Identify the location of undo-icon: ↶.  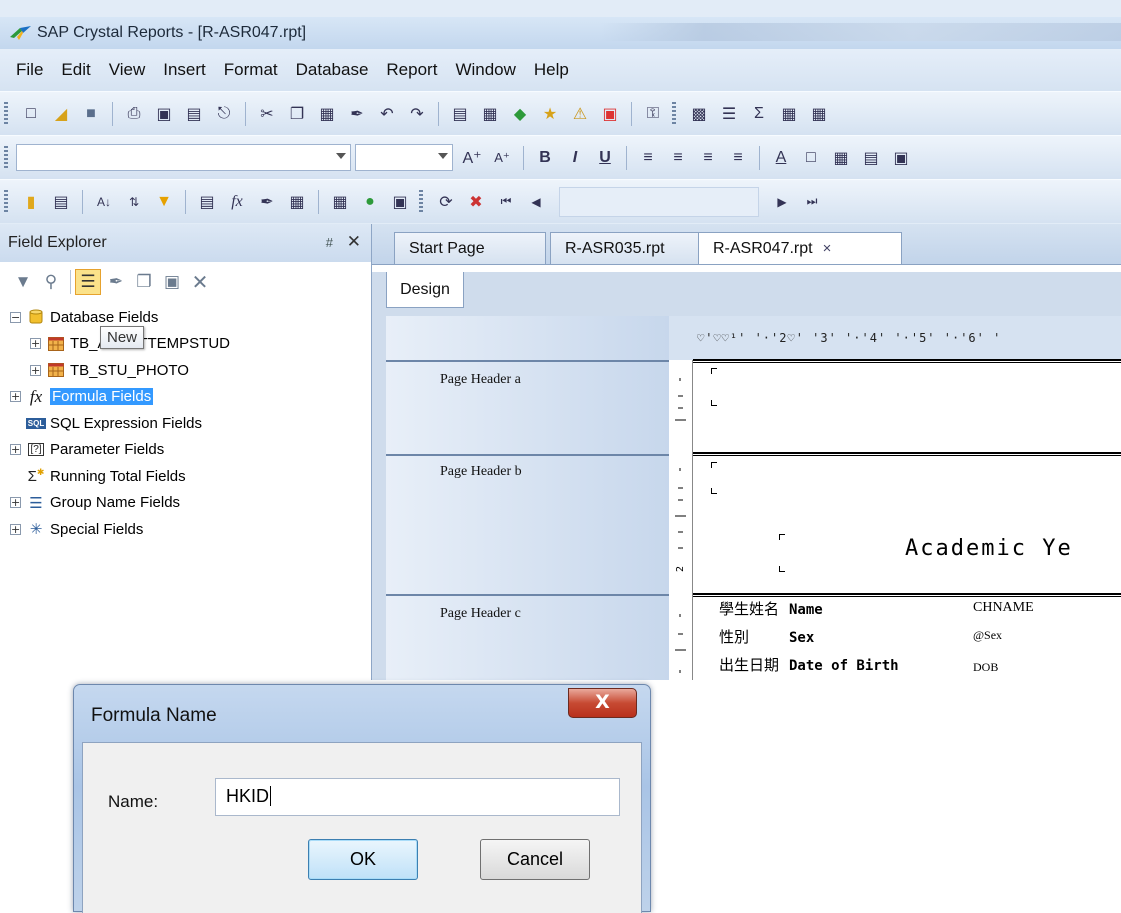
(387, 114).